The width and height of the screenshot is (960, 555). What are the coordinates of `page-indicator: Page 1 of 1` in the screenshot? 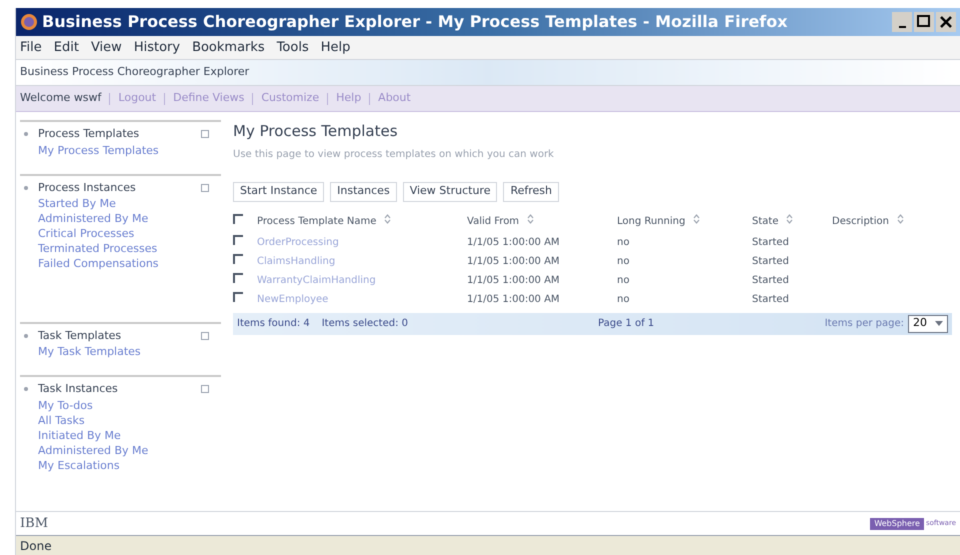 It's located at (626, 324).